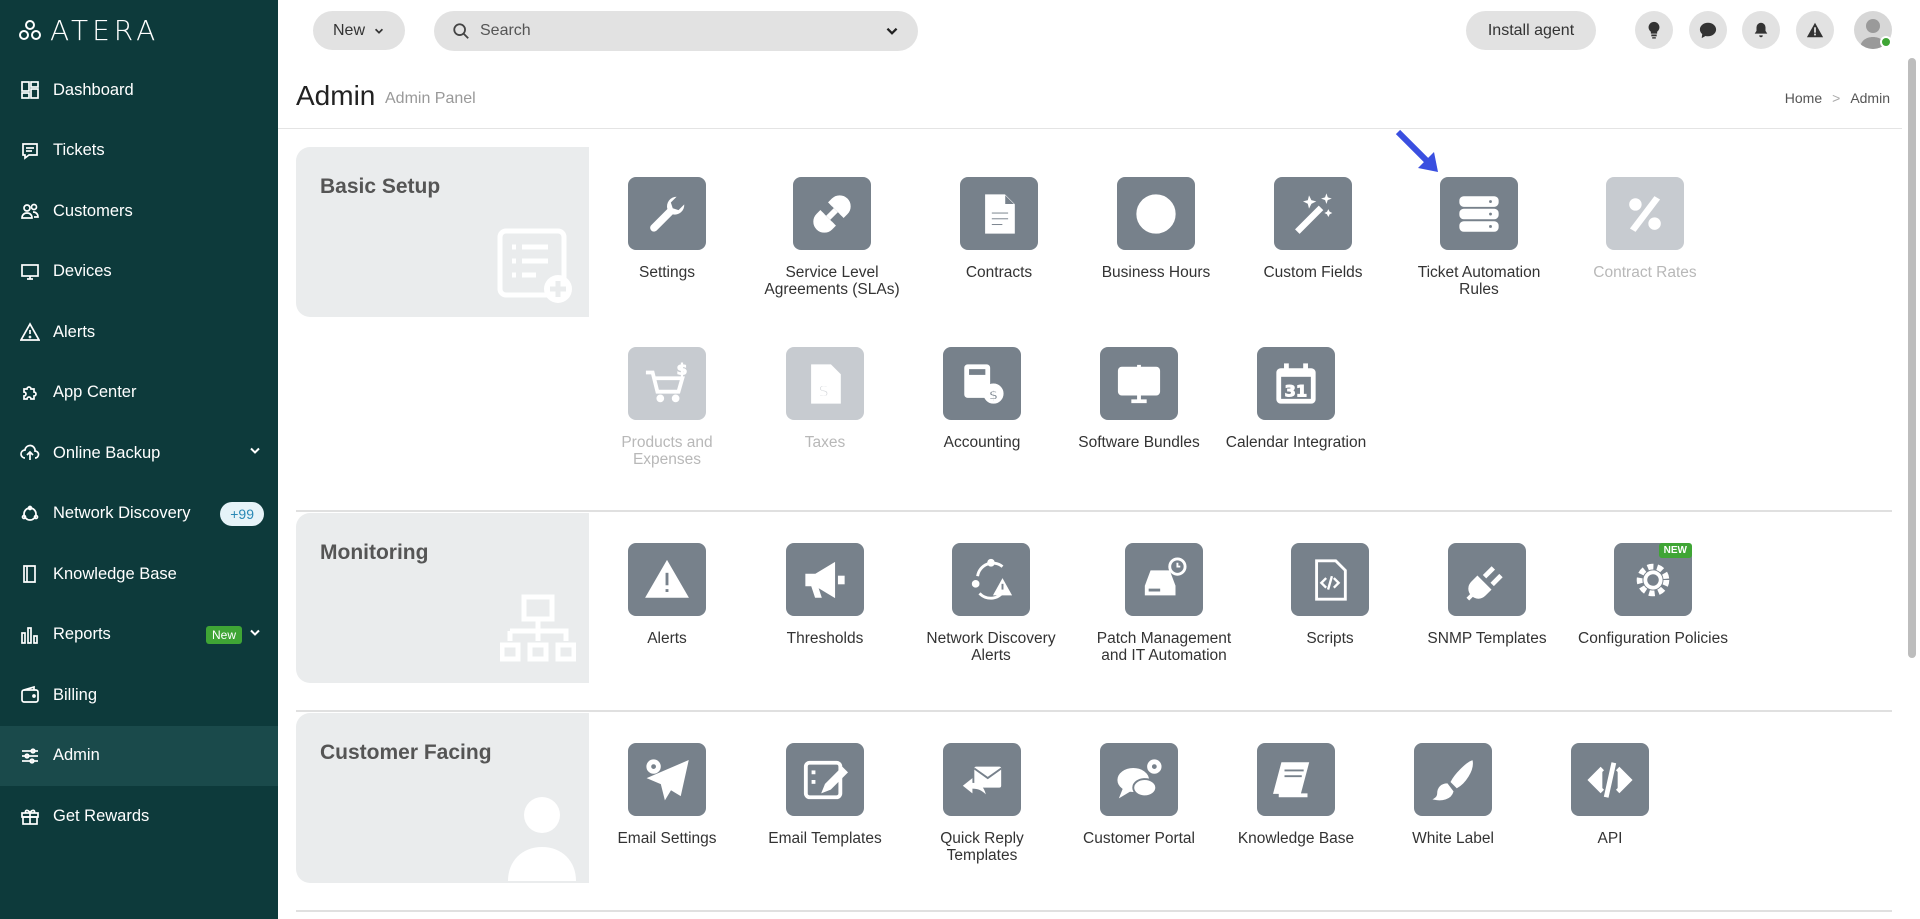 The width and height of the screenshot is (1920, 919). Describe the element at coordinates (999, 229) in the screenshot. I see `tile-contracts: Contracts` at that location.